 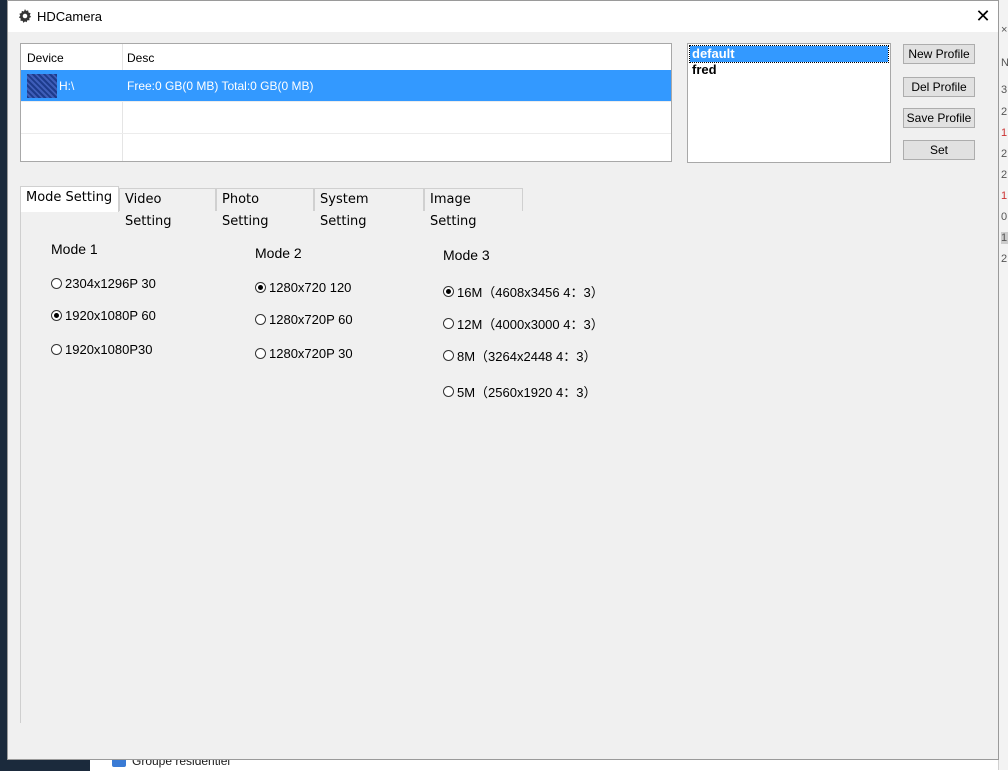 I want to click on mode1-option: 1920x1080P30, so click(x=101, y=349).